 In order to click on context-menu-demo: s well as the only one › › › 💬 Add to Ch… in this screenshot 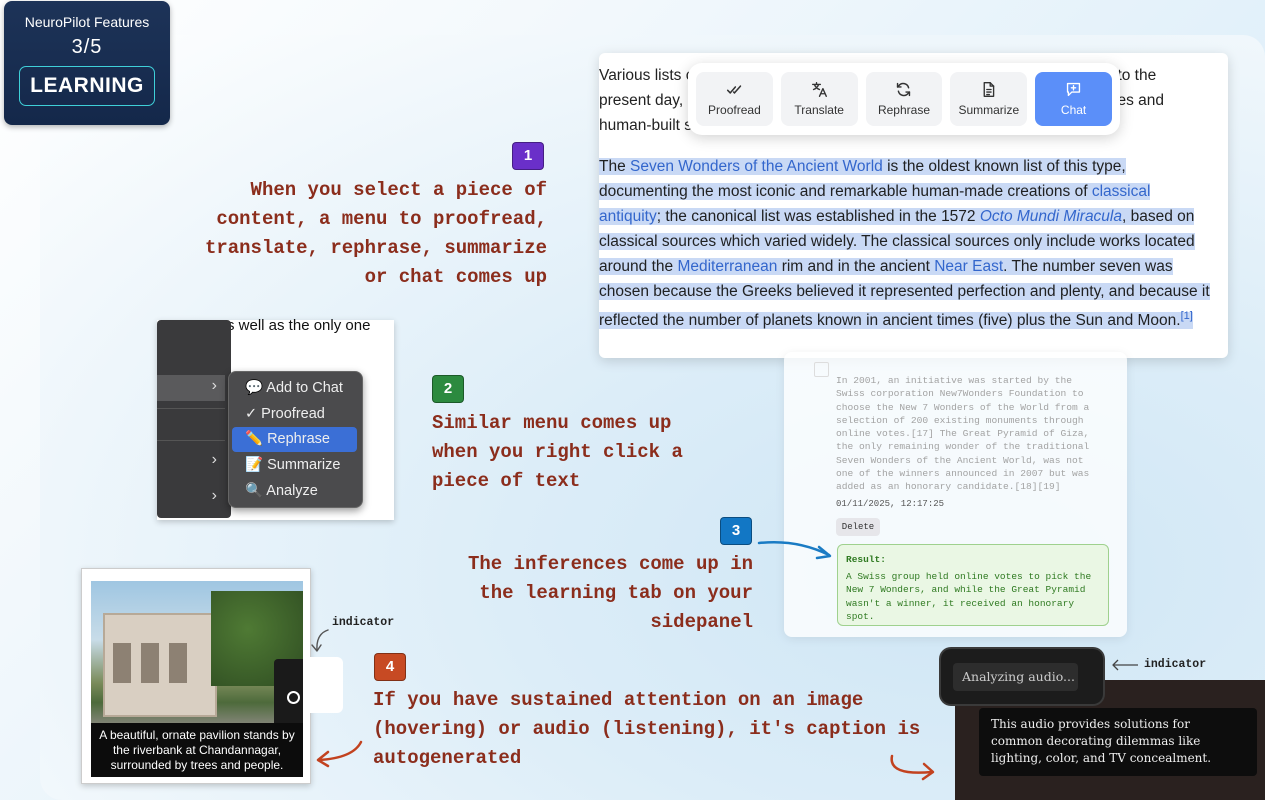, I will do `click(275, 418)`.